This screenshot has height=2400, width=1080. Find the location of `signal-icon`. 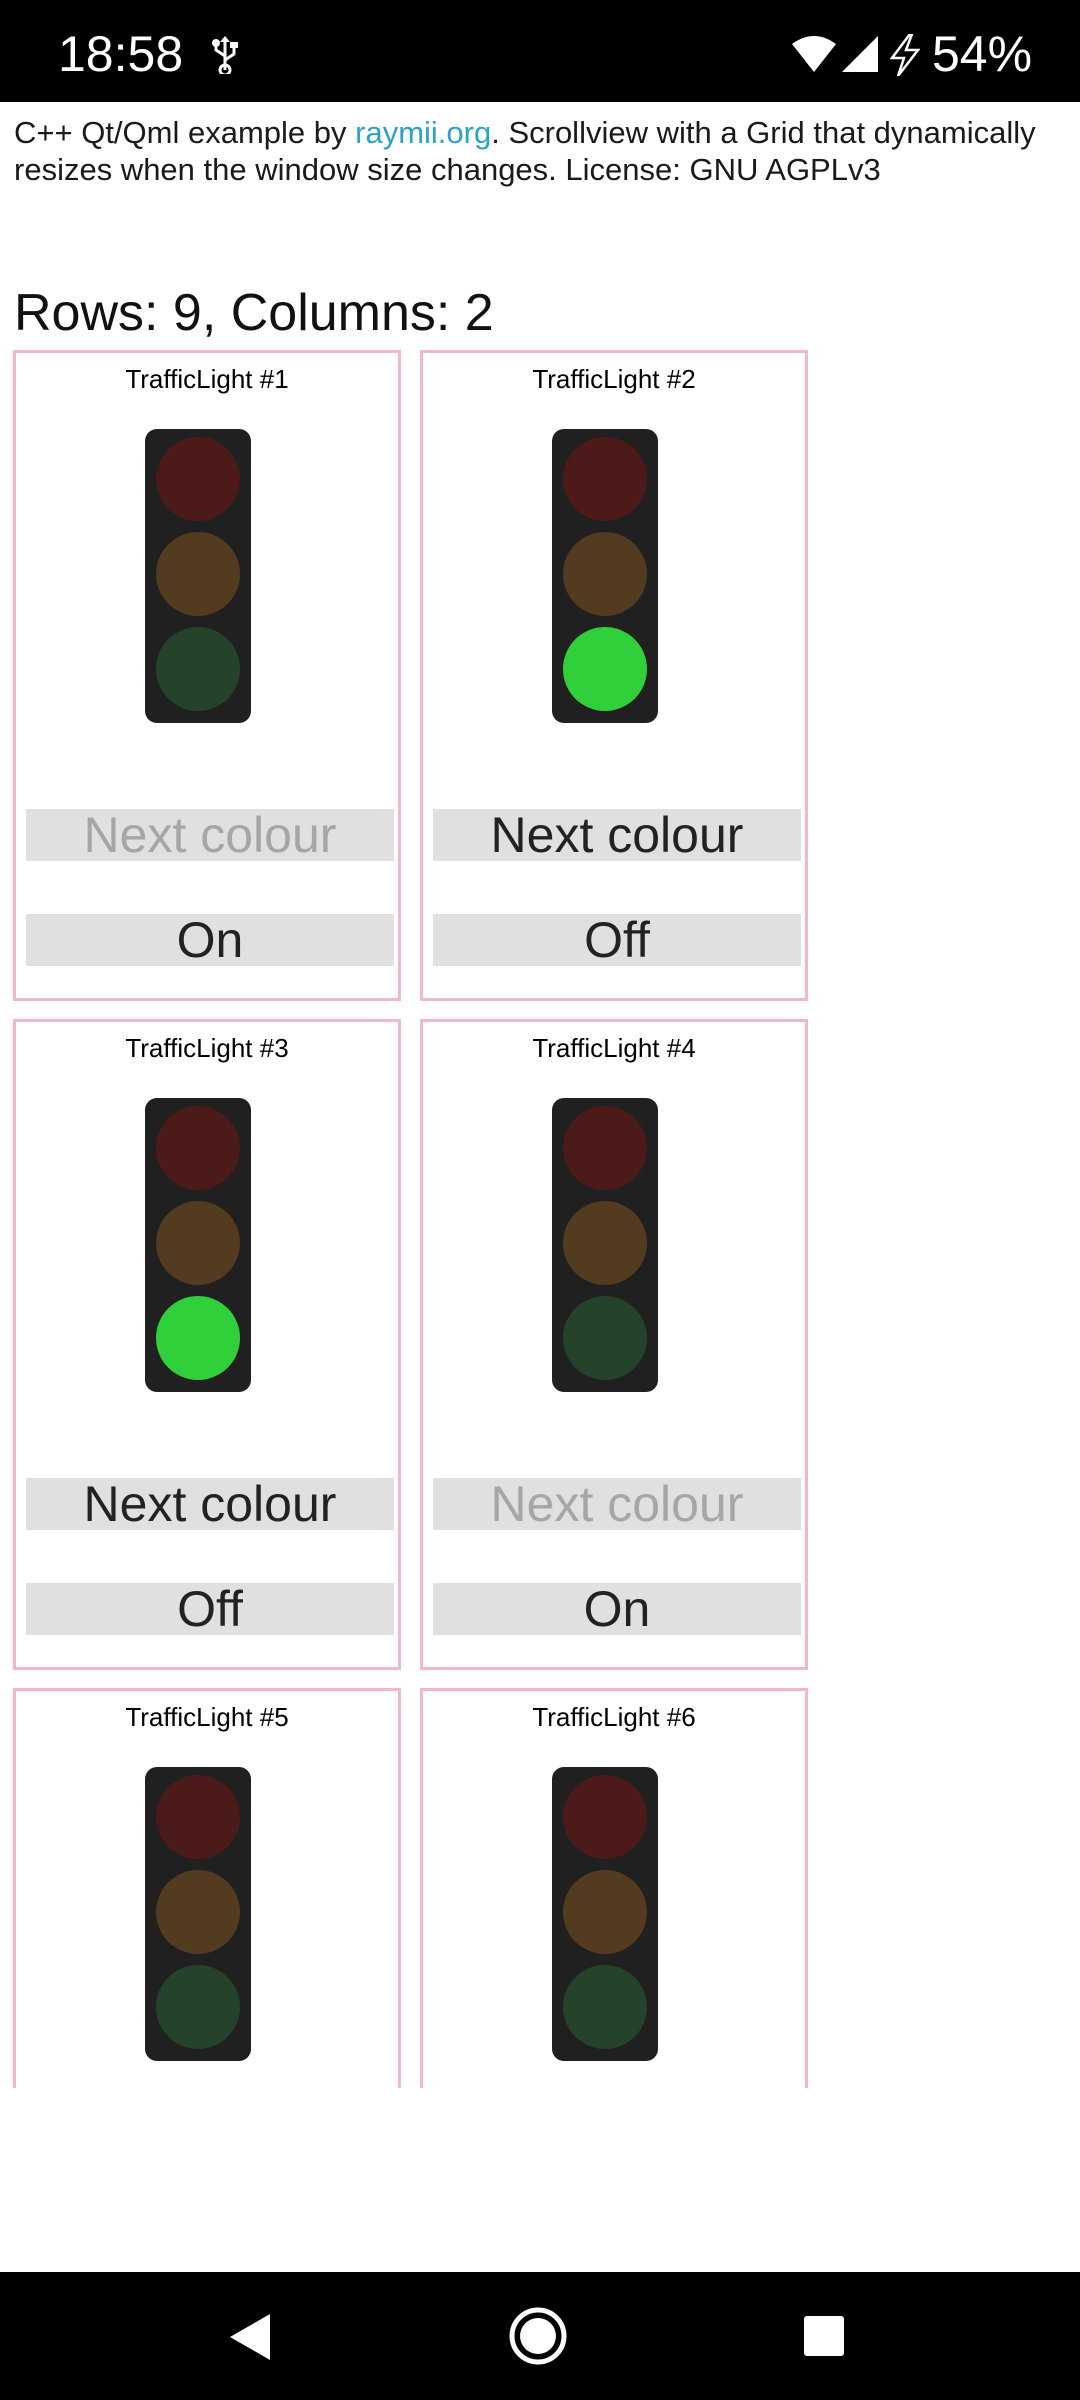

signal-icon is located at coordinates (860, 54).